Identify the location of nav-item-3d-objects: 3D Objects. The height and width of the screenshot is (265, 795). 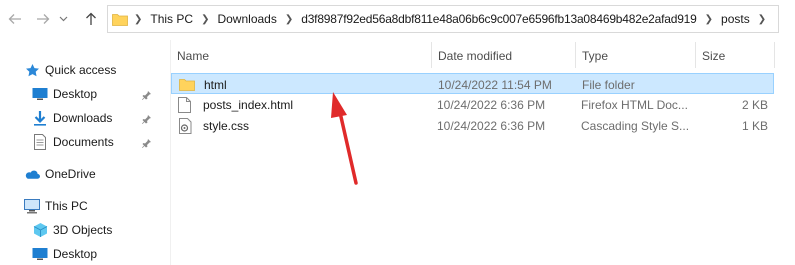
(72, 230).